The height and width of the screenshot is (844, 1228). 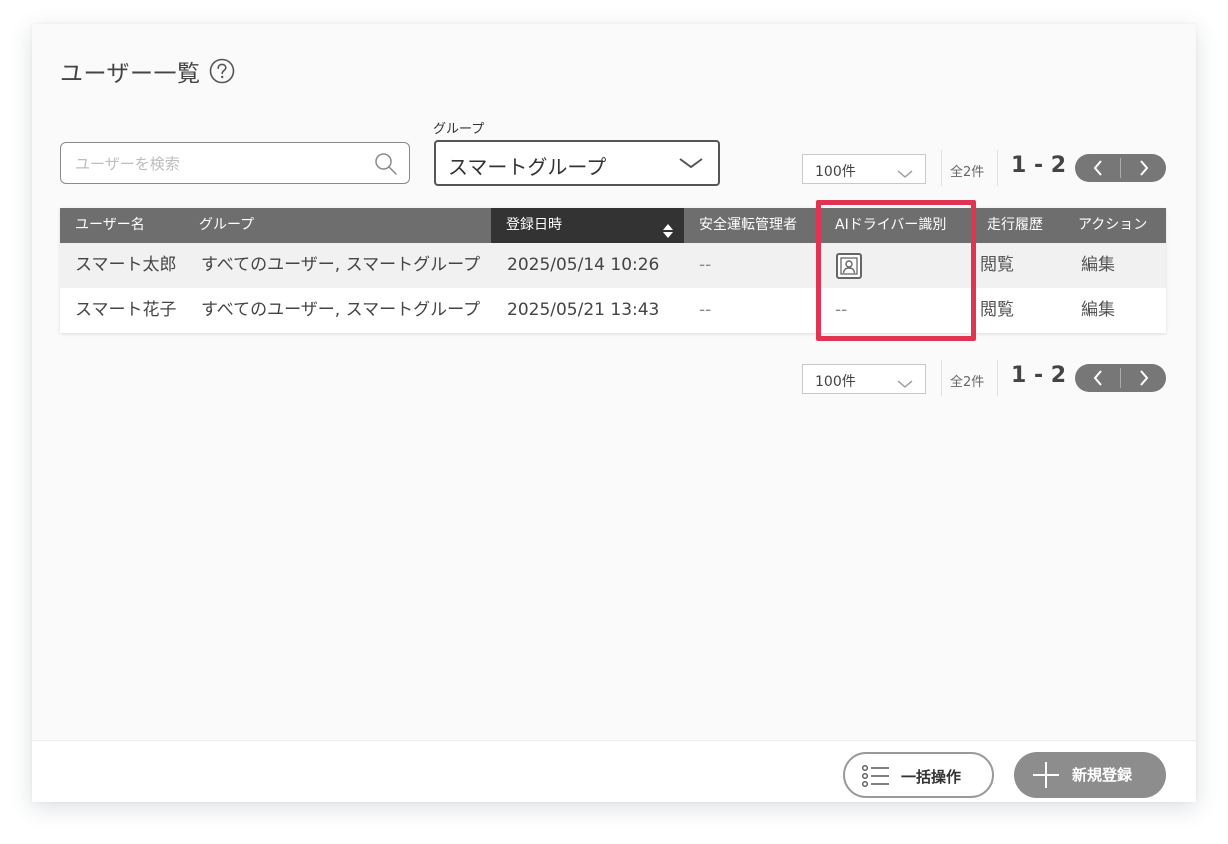 What do you see at coordinates (1113, 225) in the screenshot?
I see `header-action: アクション` at bounding box center [1113, 225].